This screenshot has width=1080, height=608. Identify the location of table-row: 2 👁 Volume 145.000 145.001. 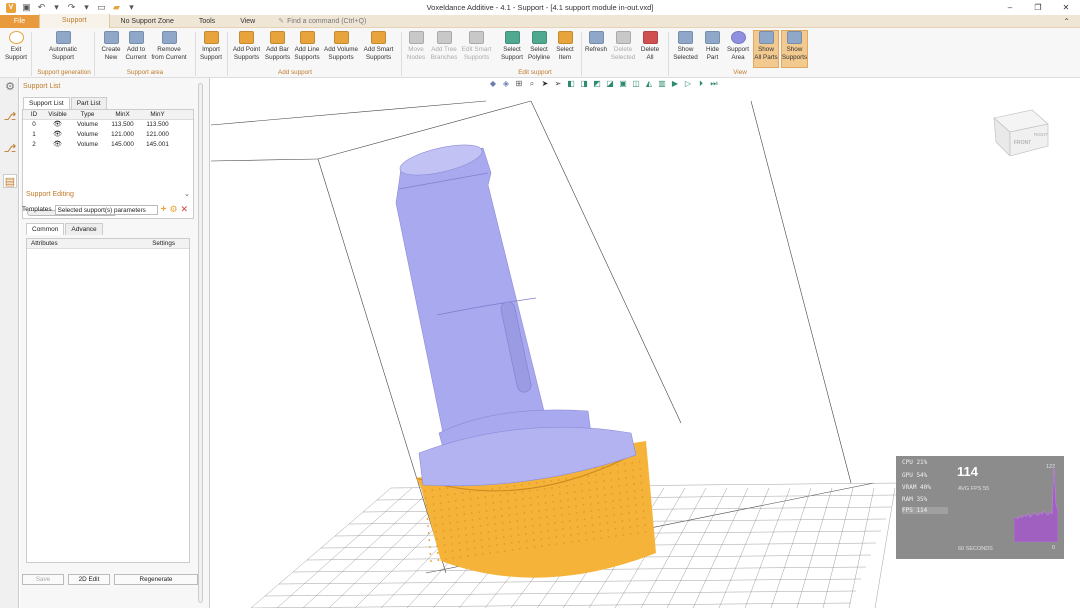
(108, 145).